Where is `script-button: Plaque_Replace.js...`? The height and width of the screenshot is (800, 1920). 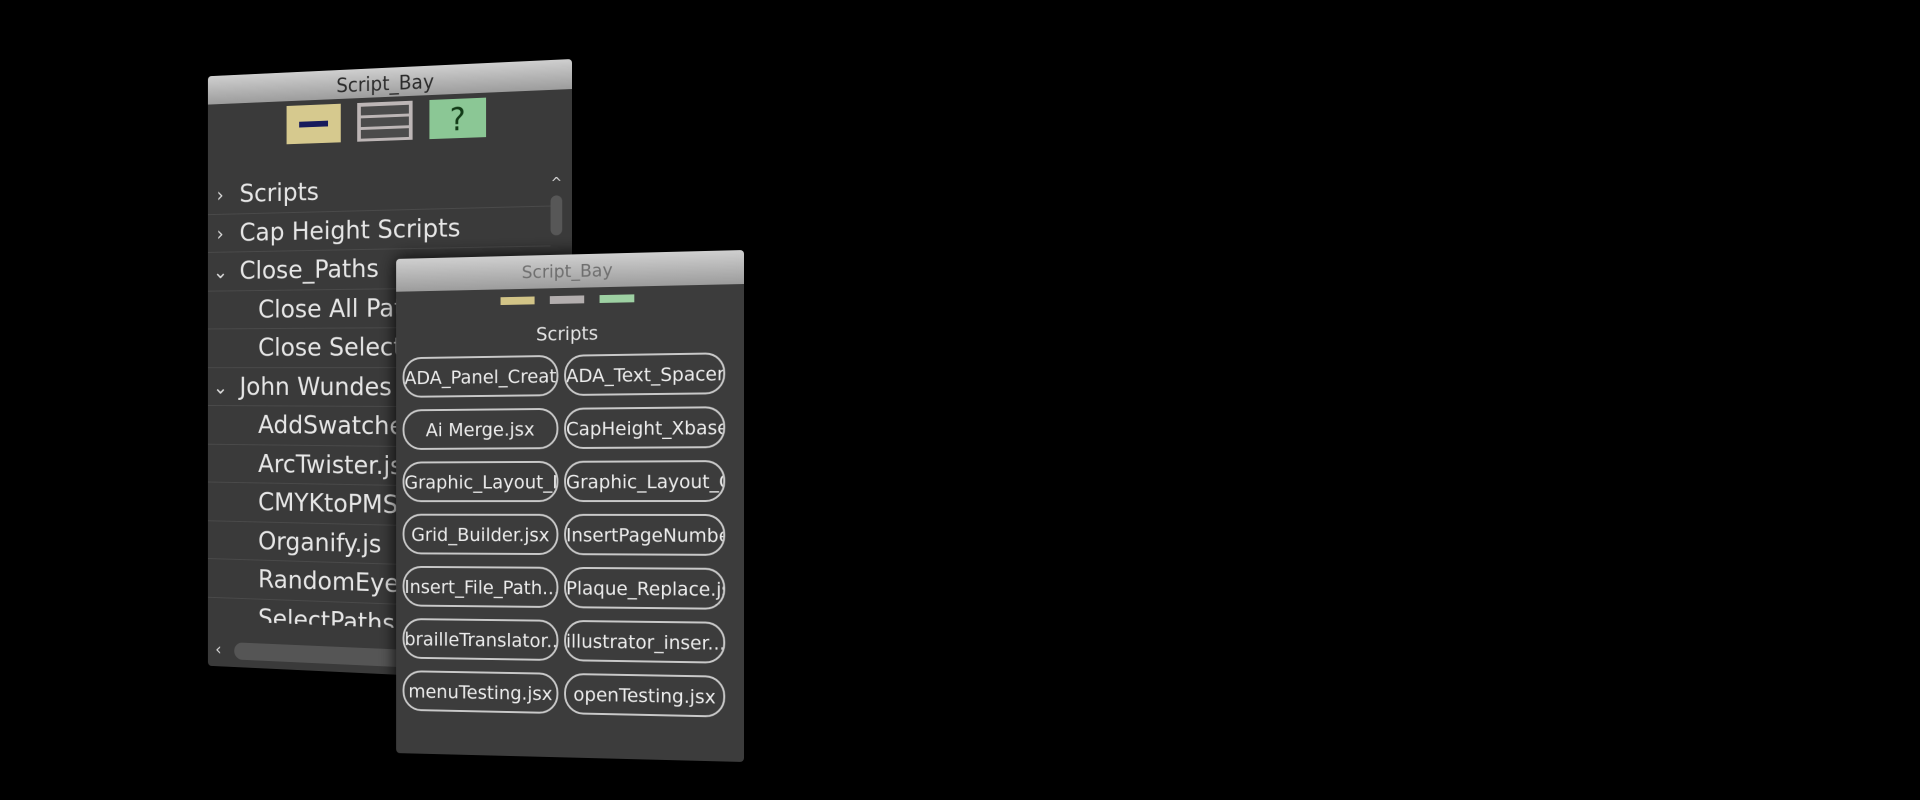 script-button: Plaque_Replace.js... is located at coordinates (645, 588).